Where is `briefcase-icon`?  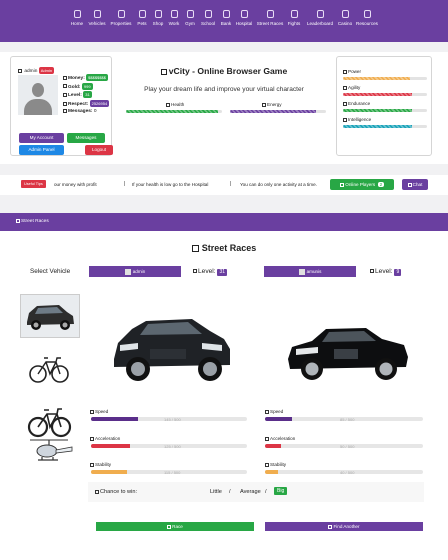 briefcase-icon is located at coordinates (174, 14).